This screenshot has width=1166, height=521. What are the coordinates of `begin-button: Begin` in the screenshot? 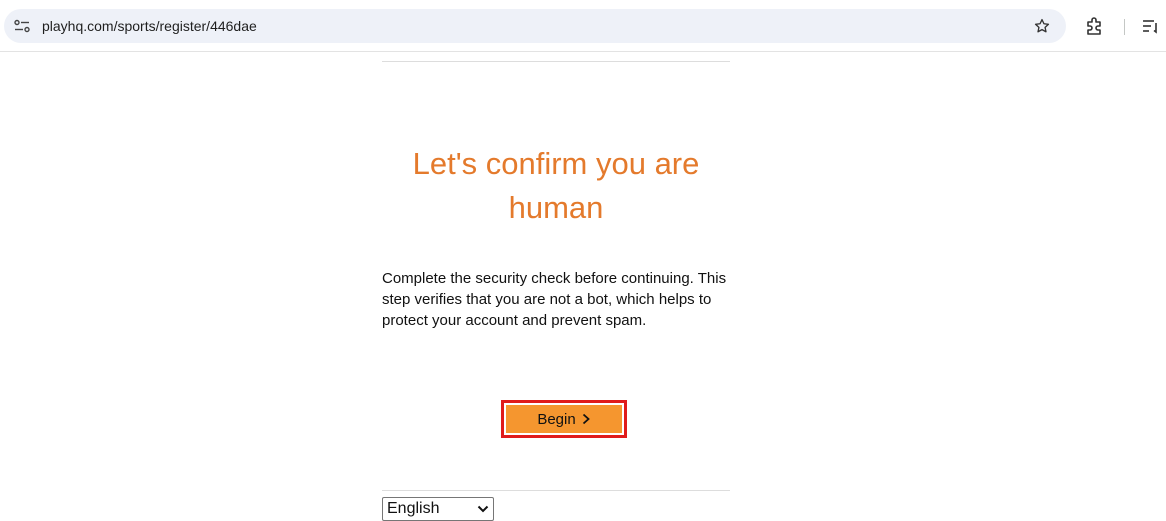 It's located at (564, 419).